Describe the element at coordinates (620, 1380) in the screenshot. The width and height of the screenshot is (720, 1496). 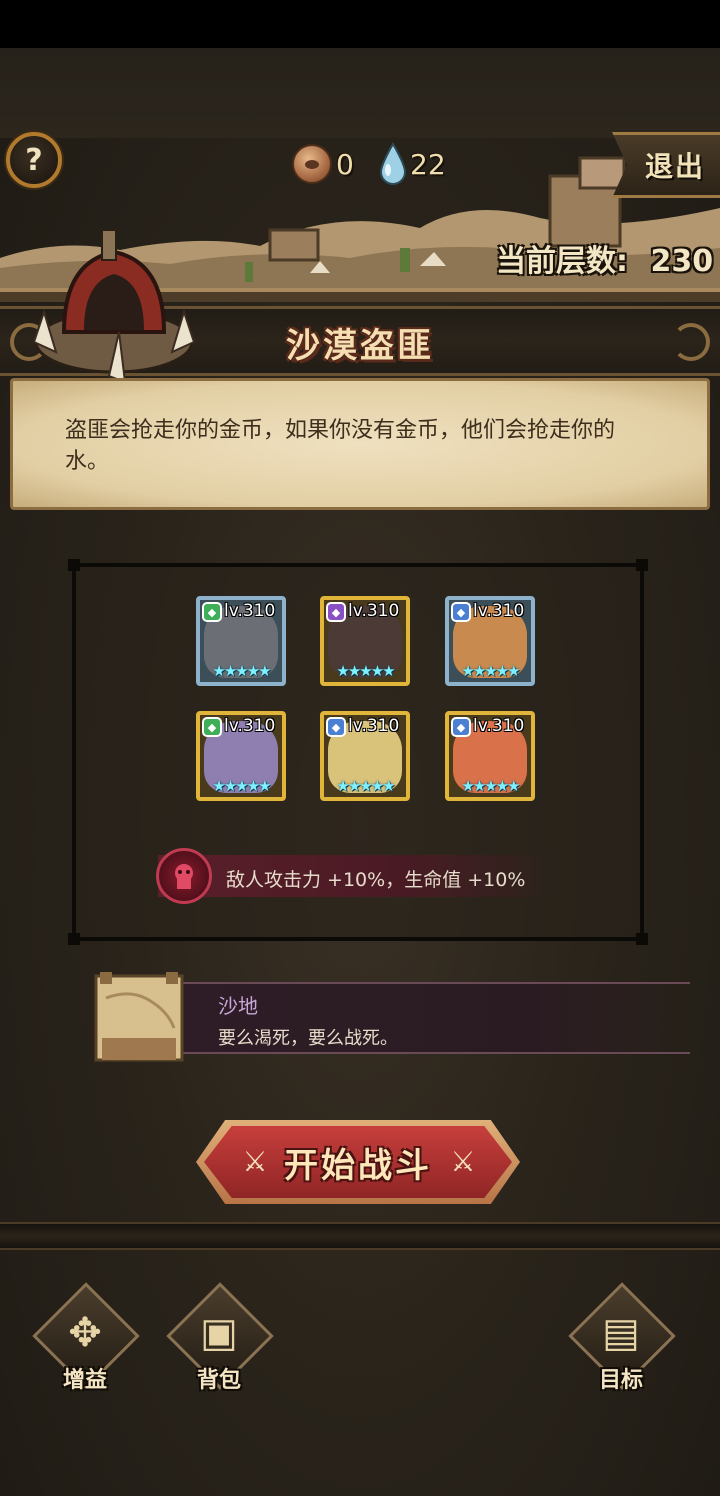
I see `goal-label: 目标` at that location.